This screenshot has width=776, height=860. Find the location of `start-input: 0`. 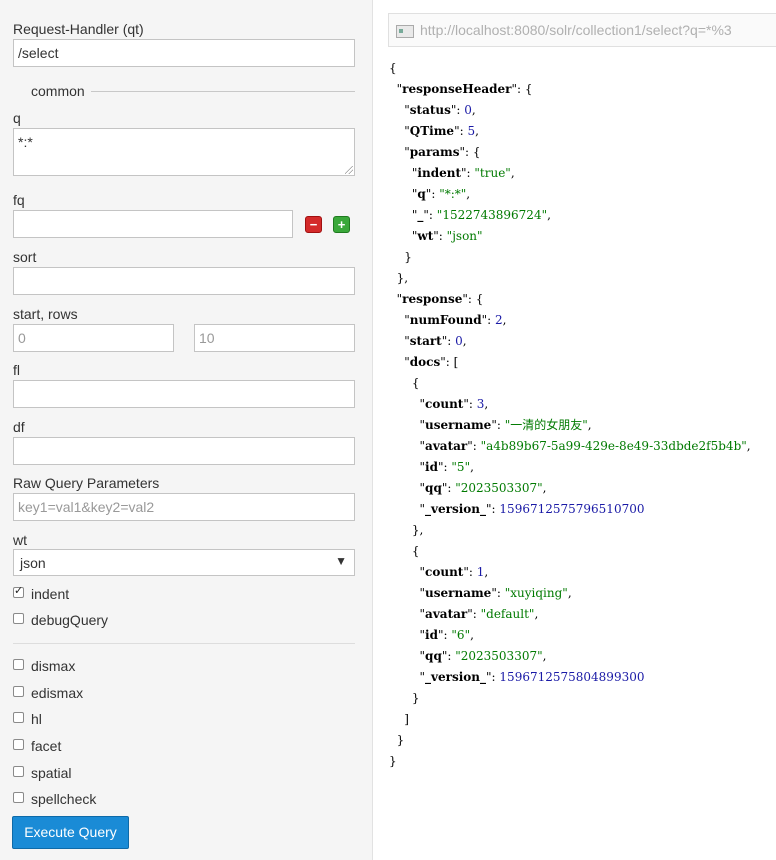

start-input: 0 is located at coordinates (93, 338).